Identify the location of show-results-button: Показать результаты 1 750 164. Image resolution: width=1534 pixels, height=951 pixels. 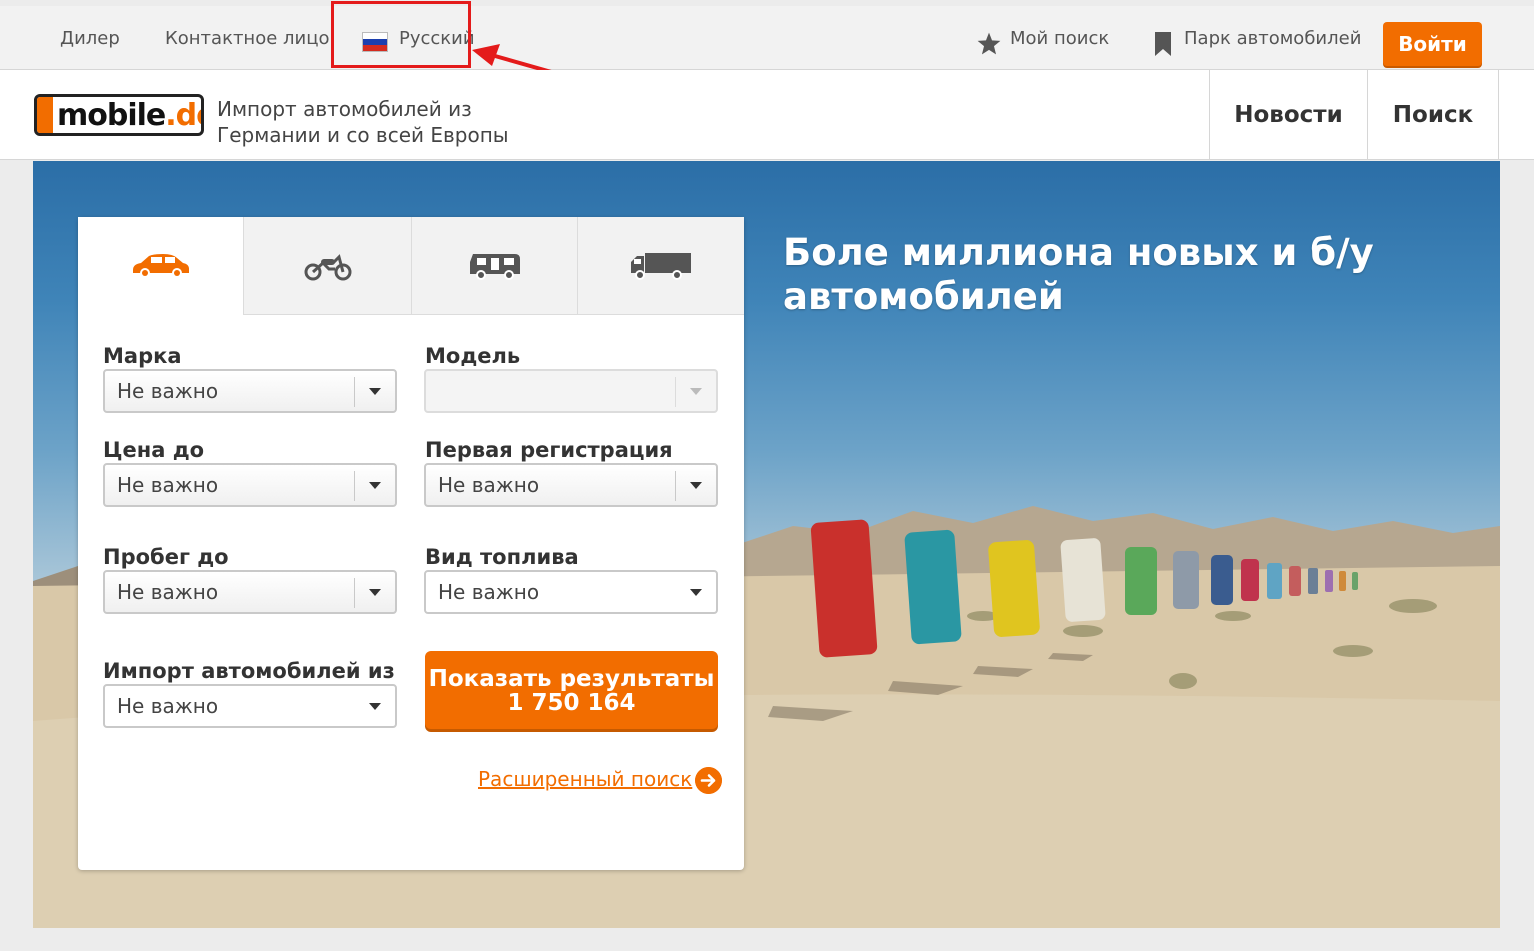
(571, 690).